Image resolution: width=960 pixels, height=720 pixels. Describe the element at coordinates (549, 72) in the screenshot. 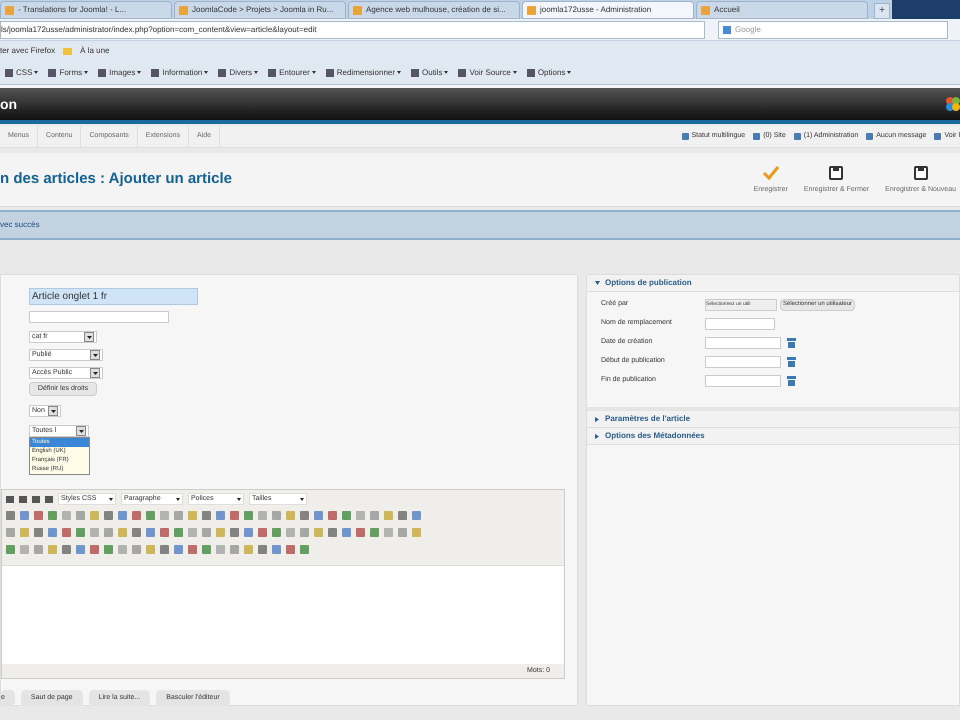

I see `toolbar-menu-button: Options` at that location.